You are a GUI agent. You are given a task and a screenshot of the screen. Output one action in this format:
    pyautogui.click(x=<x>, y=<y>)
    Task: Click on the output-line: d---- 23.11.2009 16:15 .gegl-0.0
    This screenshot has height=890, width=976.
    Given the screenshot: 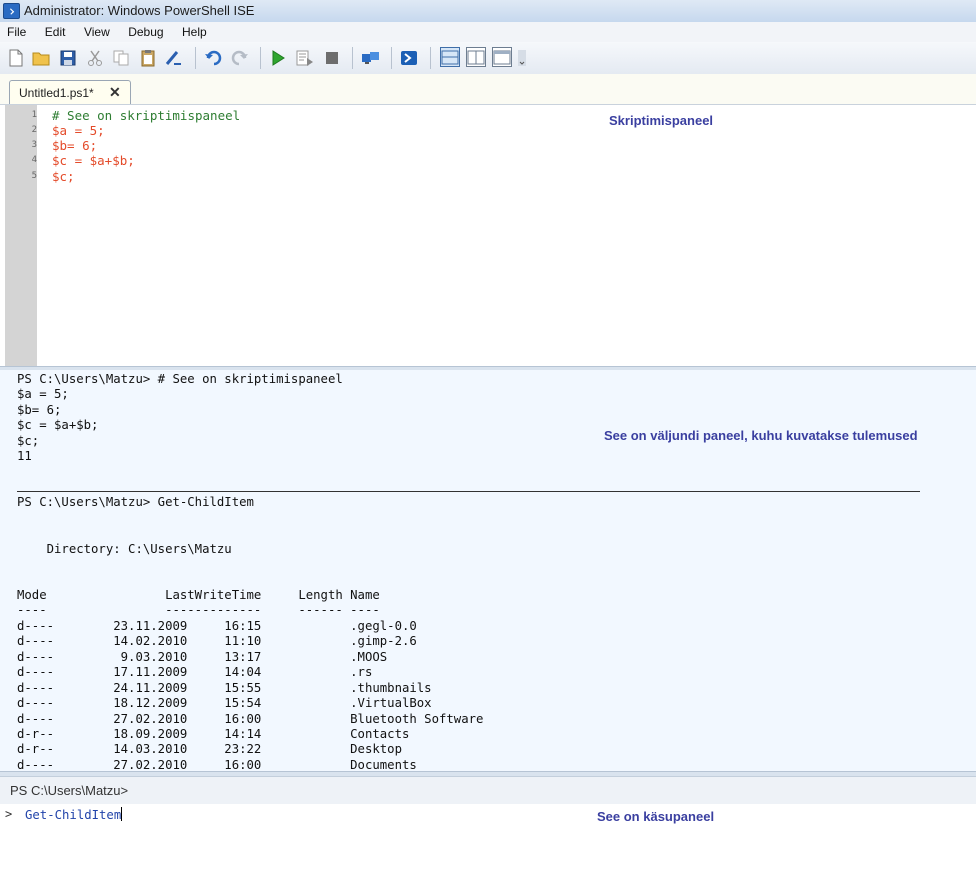 What is the action you would take?
    pyautogui.click(x=217, y=626)
    